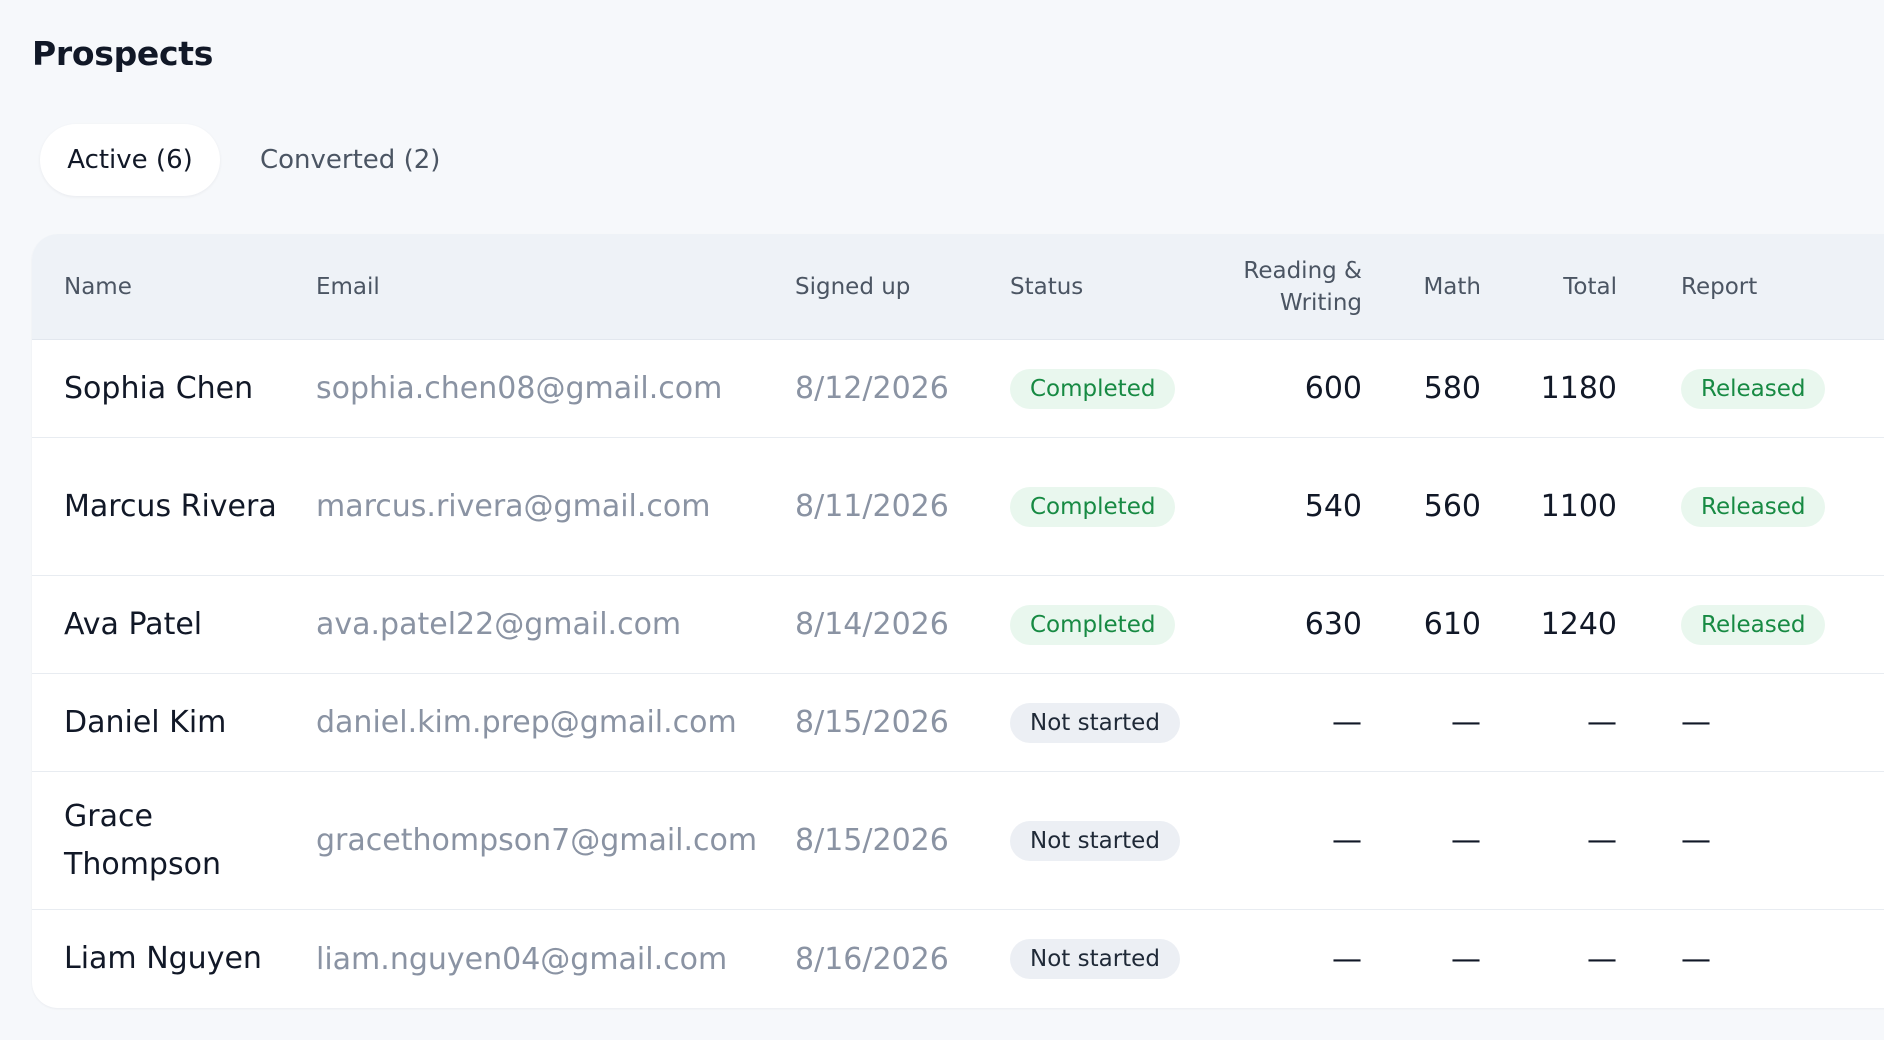 The height and width of the screenshot is (1040, 1884). What do you see at coordinates (872, 388) in the screenshot?
I see `signed-up-date: 8/12/2026` at bounding box center [872, 388].